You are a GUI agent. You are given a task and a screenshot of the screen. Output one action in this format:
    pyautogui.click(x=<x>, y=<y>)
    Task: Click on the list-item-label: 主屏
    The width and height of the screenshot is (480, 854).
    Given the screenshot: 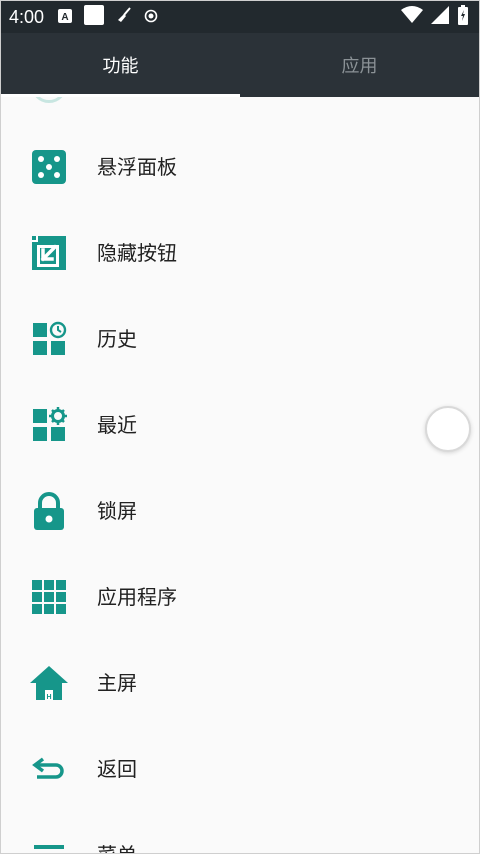 What is the action you would take?
    pyautogui.click(x=117, y=683)
    